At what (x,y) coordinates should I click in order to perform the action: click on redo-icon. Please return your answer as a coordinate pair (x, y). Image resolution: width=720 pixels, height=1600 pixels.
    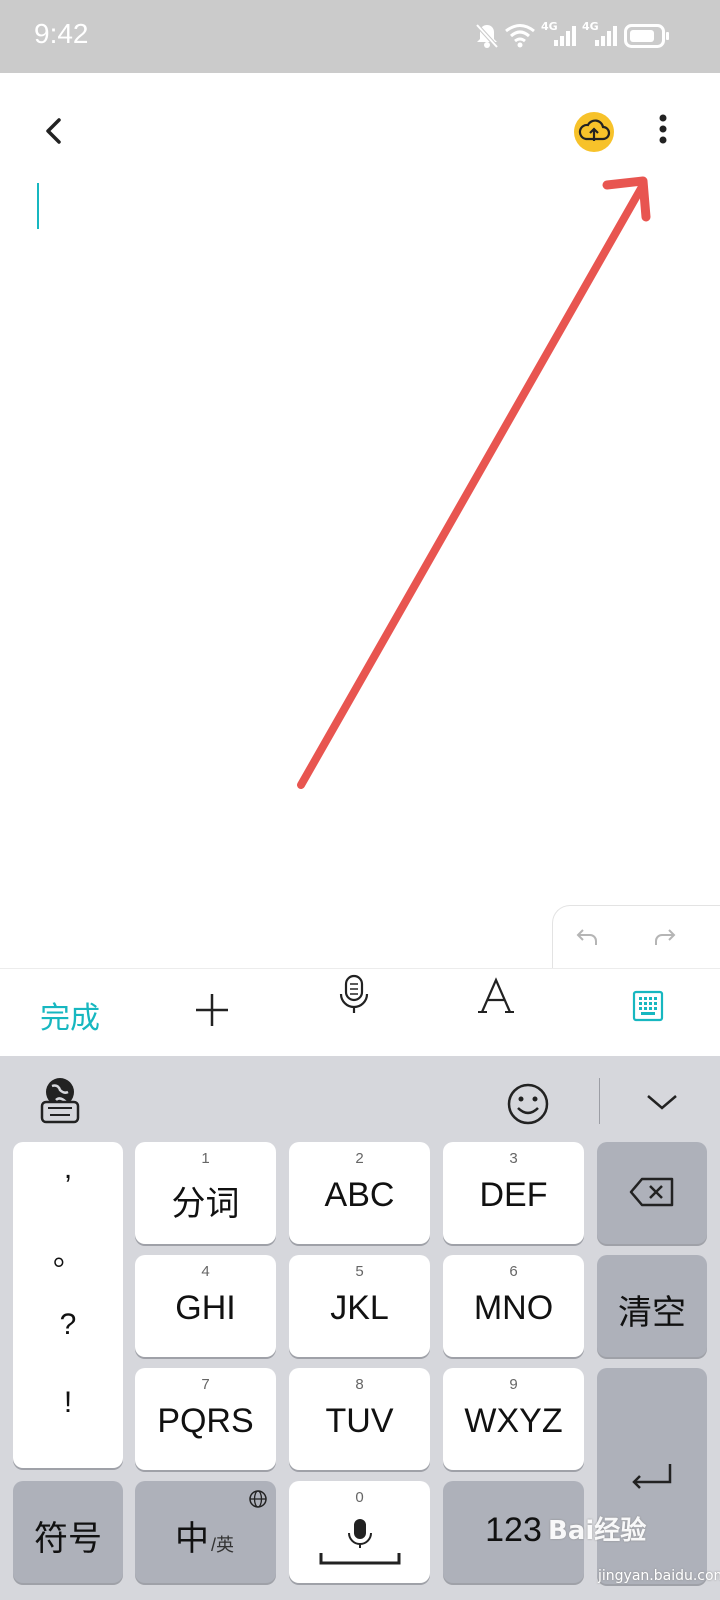
    Looking at the image, I should click on (665, 937).